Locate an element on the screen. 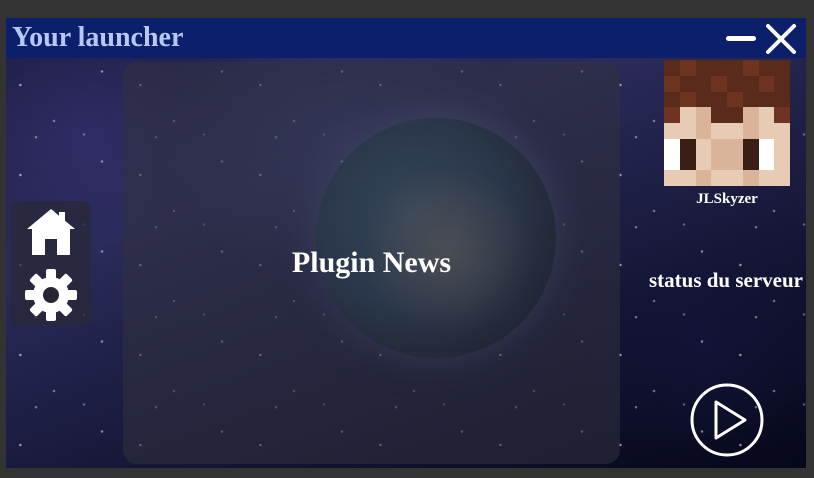  news-title: Plugin News is located at coordinates (371, 262).